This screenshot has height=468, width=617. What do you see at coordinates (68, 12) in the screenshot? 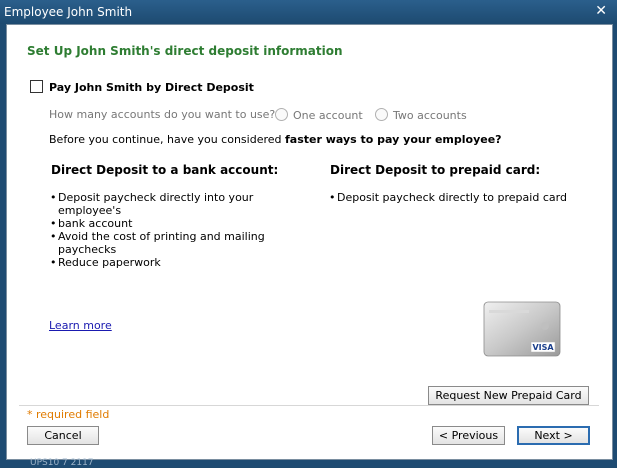
I see `window-title: Employee John Smith` at bounding box center [68, 12].